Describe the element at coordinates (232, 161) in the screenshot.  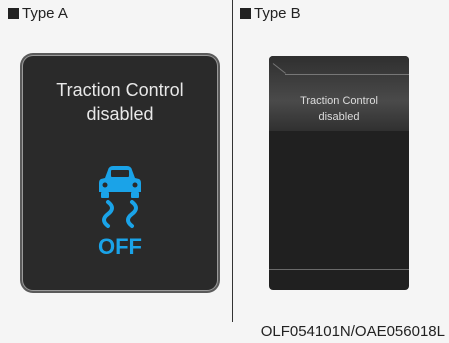
I see `vertical-divider` at that location.